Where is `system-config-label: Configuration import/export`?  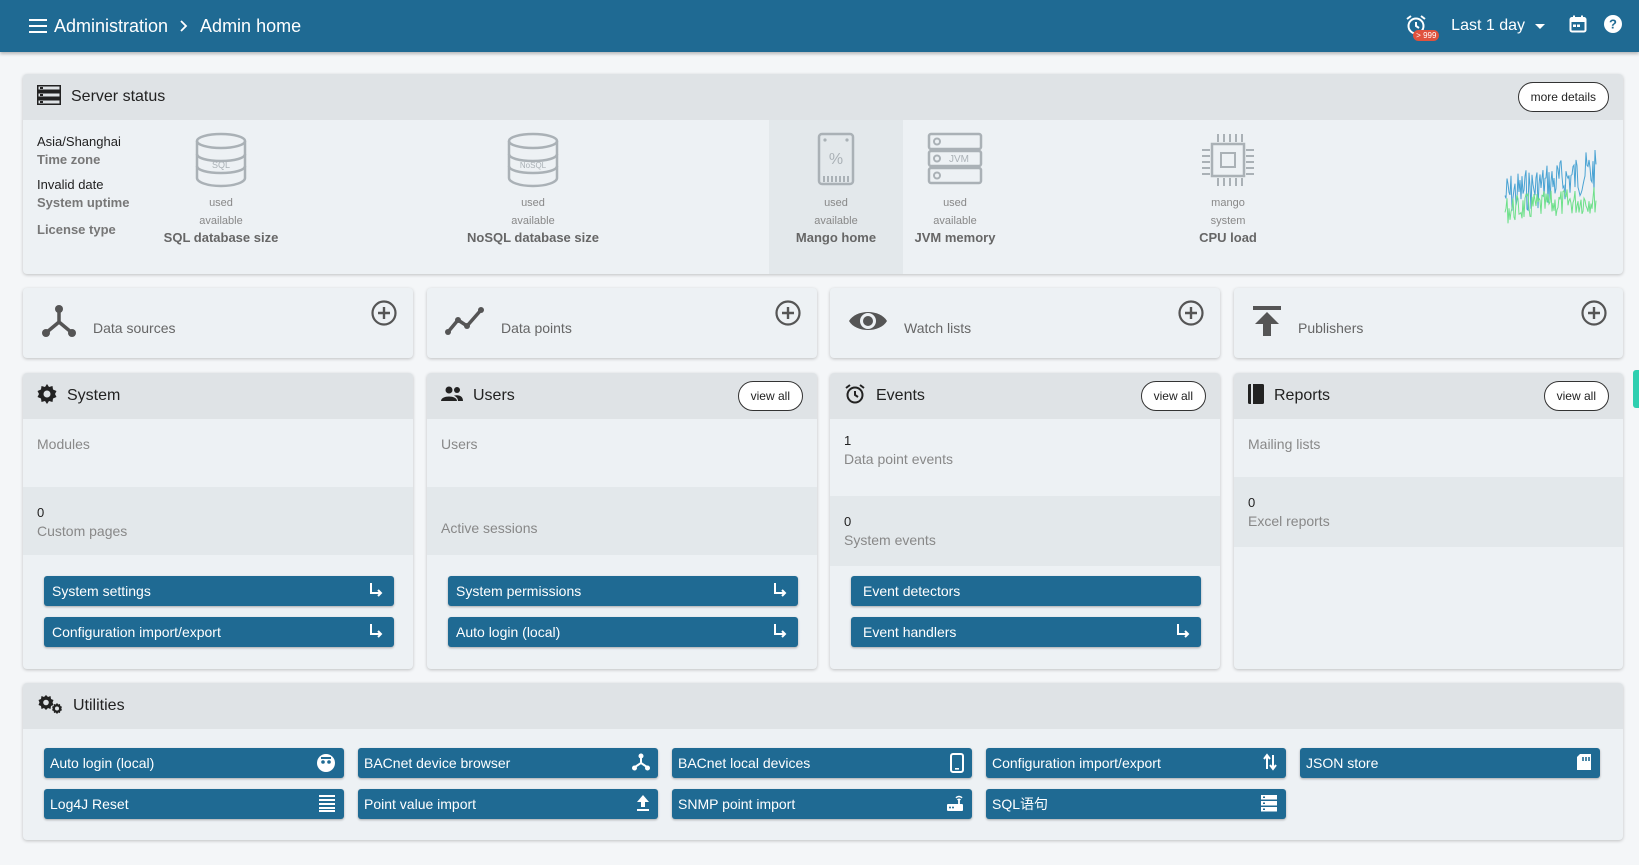 system-config-label: Configuration import/export is located at coordinates (136, 632).